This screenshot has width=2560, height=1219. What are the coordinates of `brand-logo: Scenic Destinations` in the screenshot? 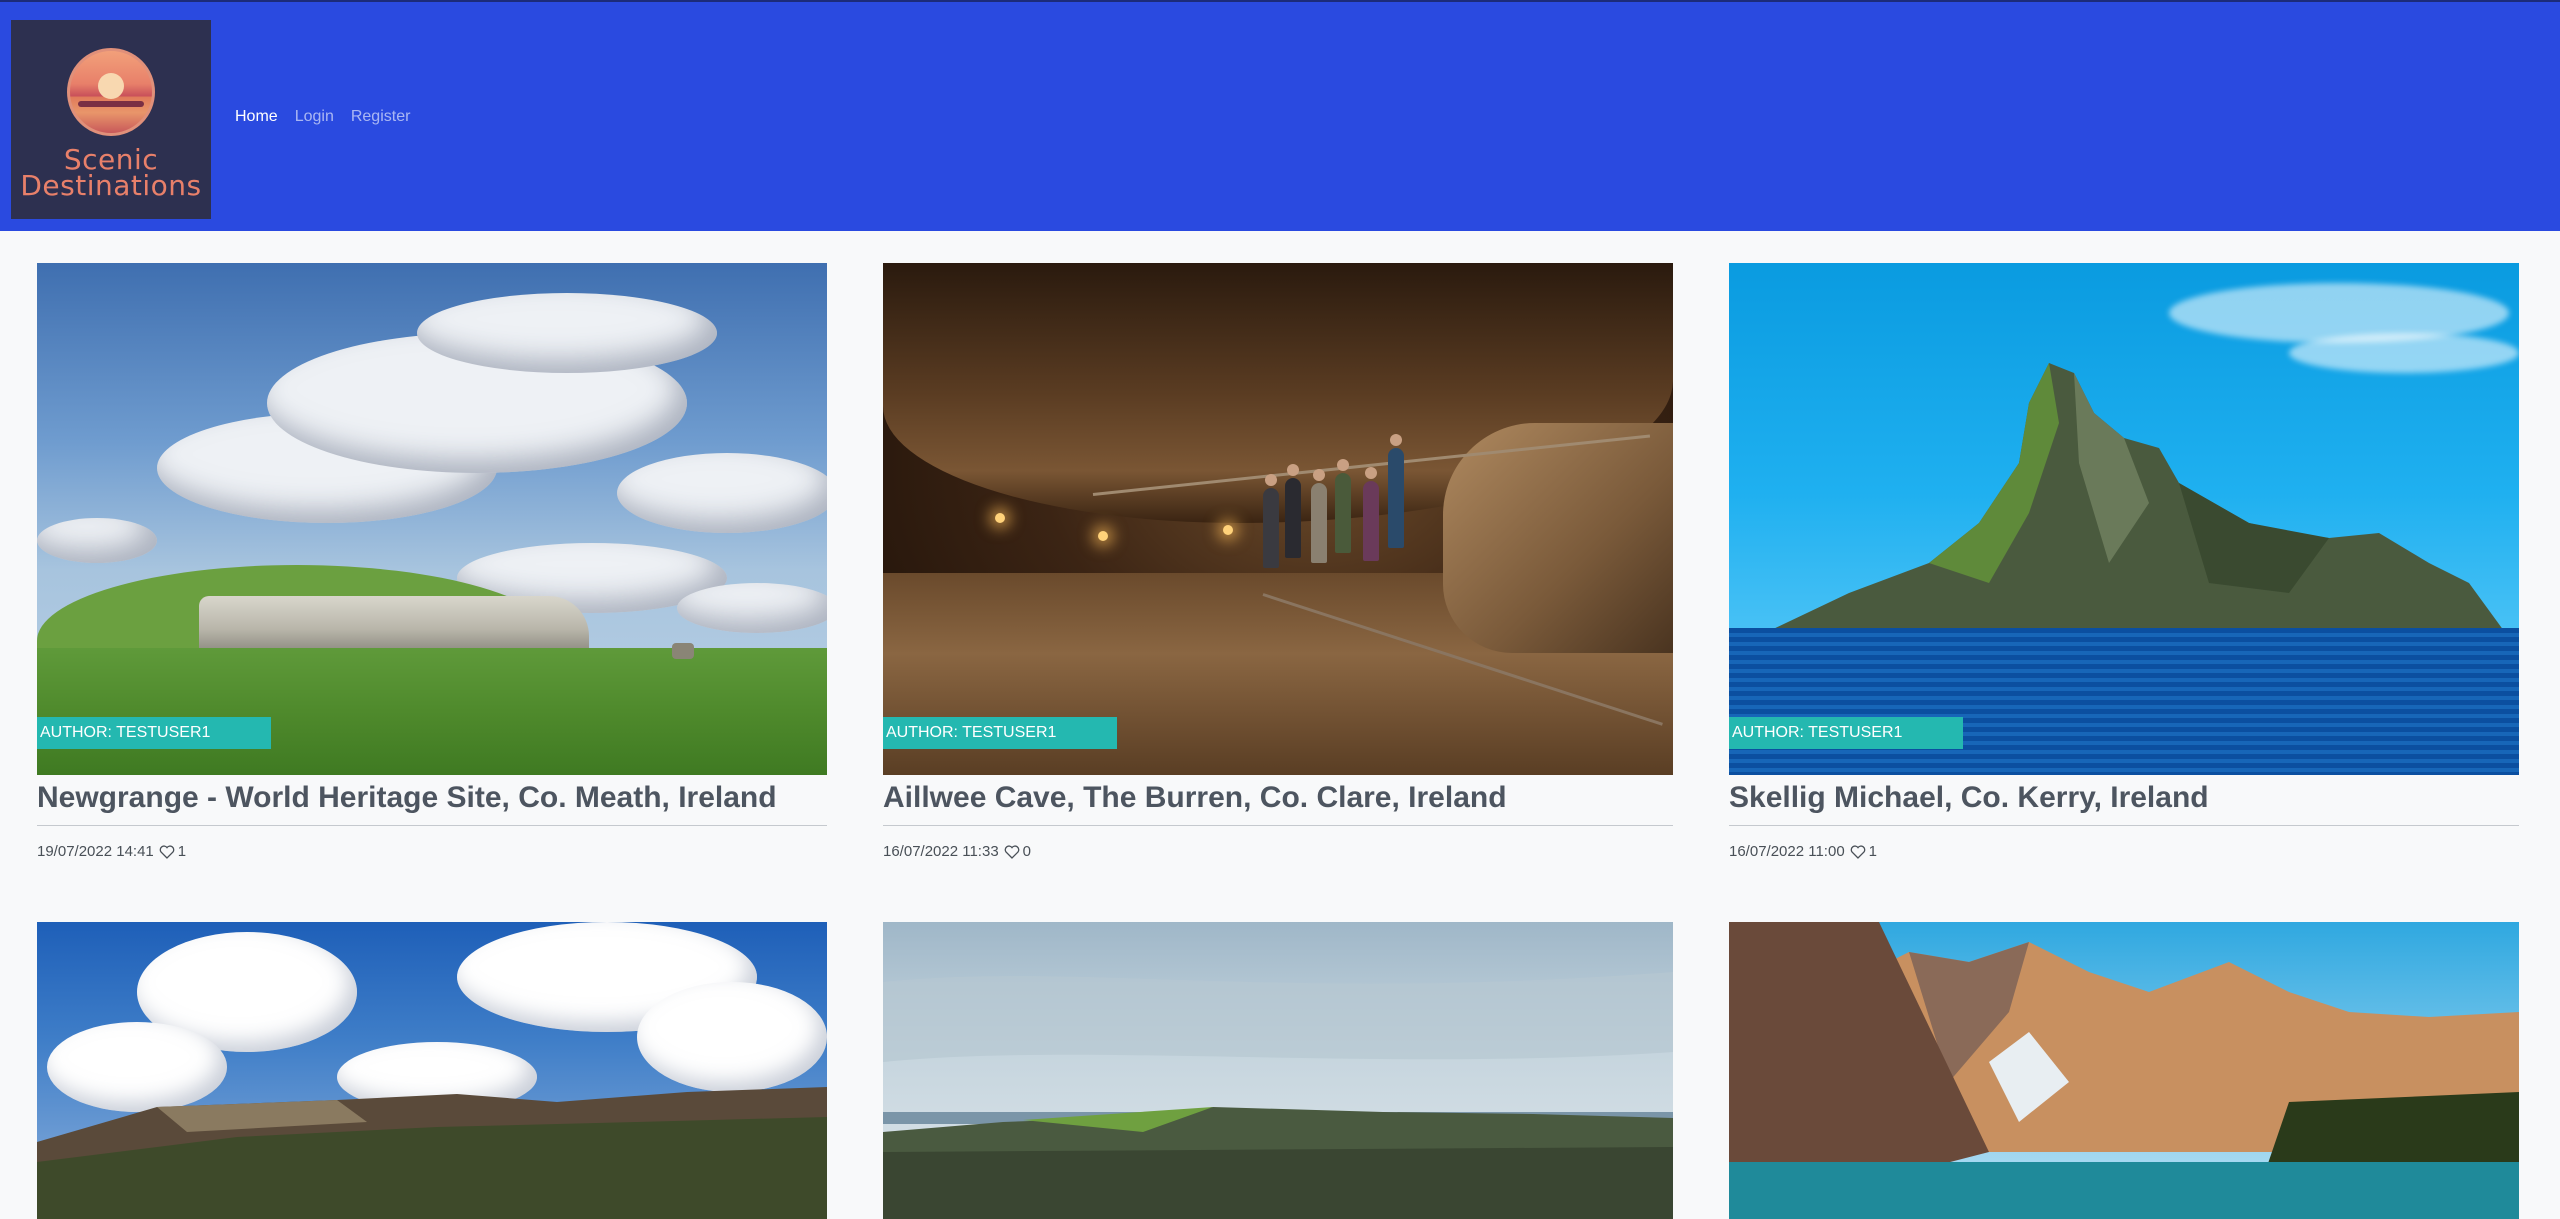 It's located at (111, 119).